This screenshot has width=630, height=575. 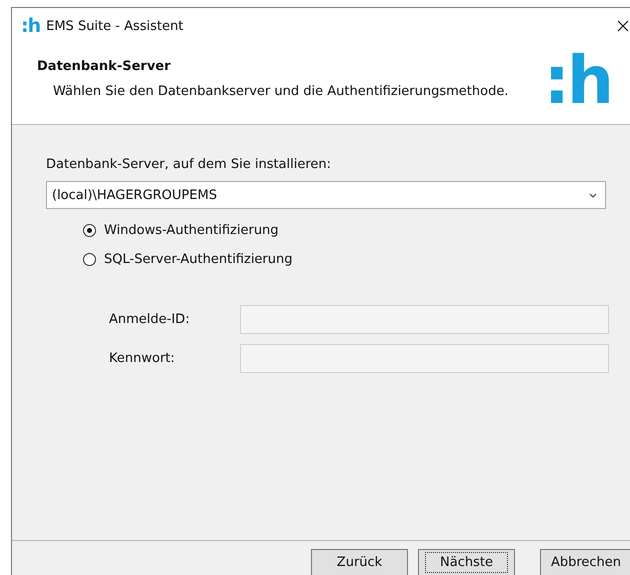 What do you see at coordinates (623, 26) in the screenshot?
I see `close-icon` at bounding box center [623, 26].